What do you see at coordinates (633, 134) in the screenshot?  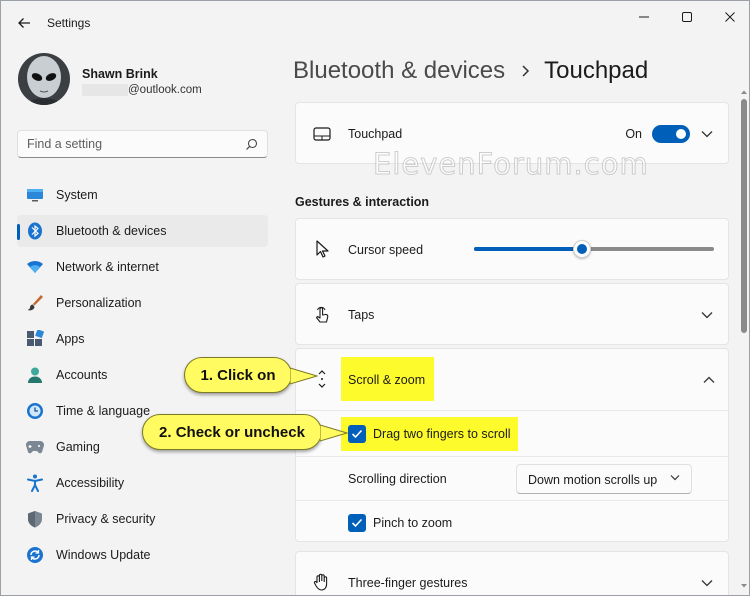 I see `toggle-state-label: On` at bounding box center [633, 134].